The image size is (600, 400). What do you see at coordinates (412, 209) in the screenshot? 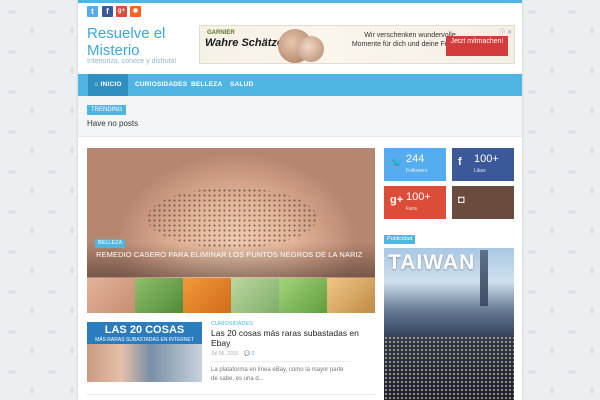
I see `counter-label: Fans` at bounding box center [412, 209].